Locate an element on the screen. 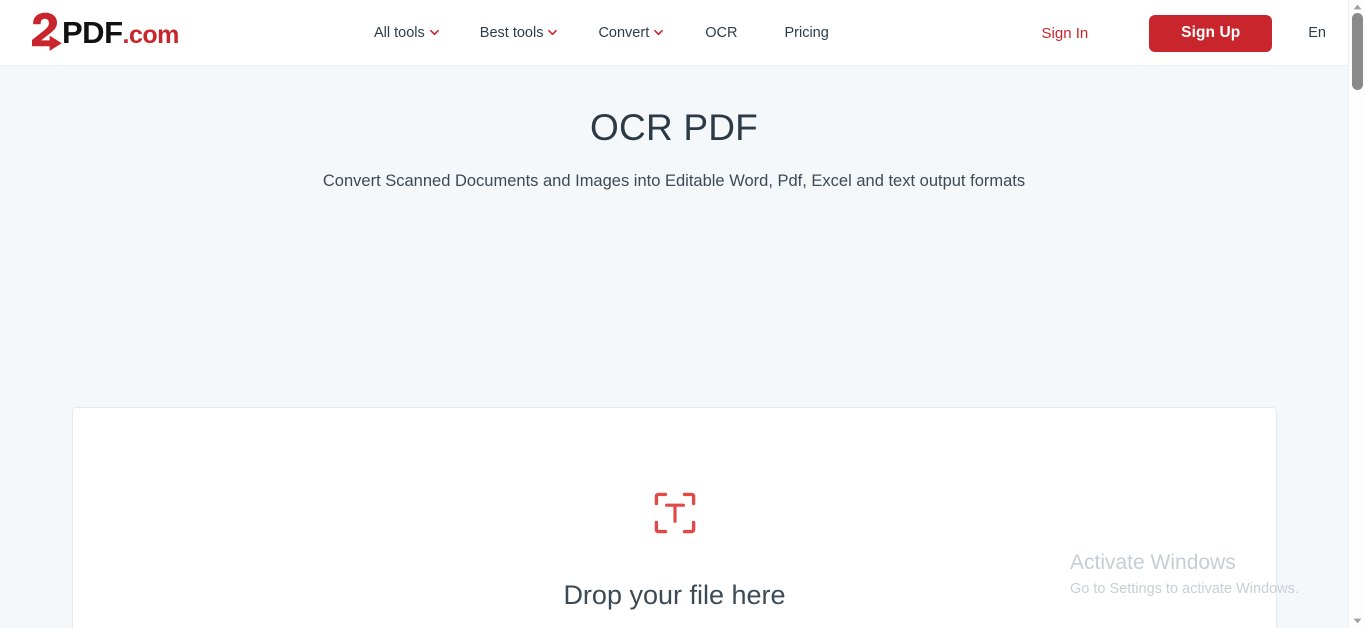  main-navigation: All tools Best tools Convert OCR Pricing is located at coordinates (601, 33).